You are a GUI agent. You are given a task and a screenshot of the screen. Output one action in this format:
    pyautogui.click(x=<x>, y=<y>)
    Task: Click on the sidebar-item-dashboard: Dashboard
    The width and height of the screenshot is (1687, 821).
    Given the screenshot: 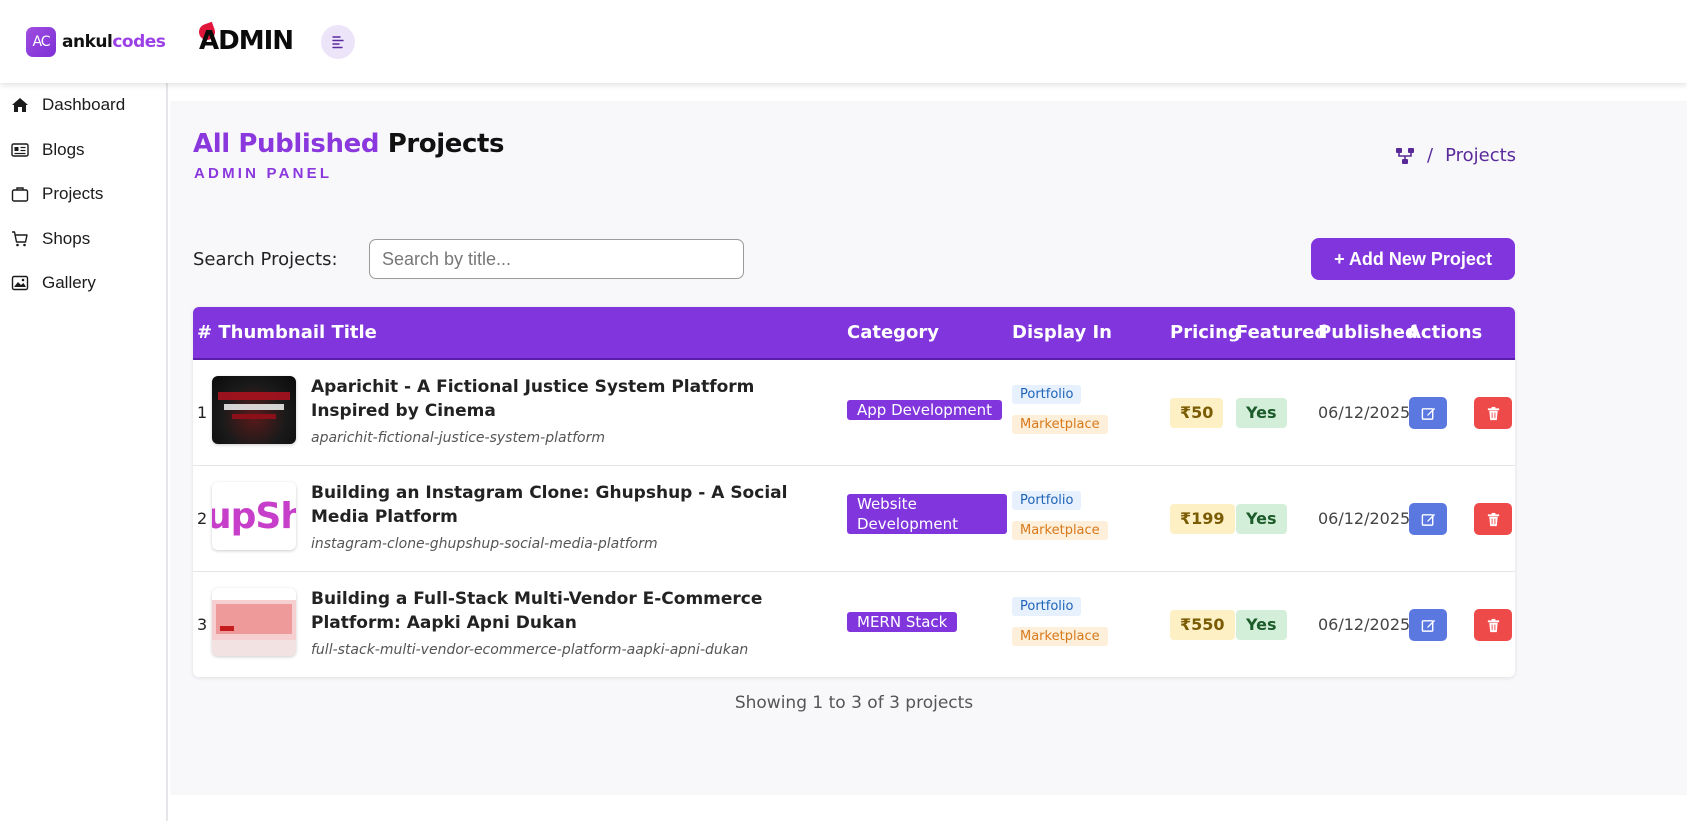 What is the action you would take?
    pyautogui.click(x=83, y=105)
    